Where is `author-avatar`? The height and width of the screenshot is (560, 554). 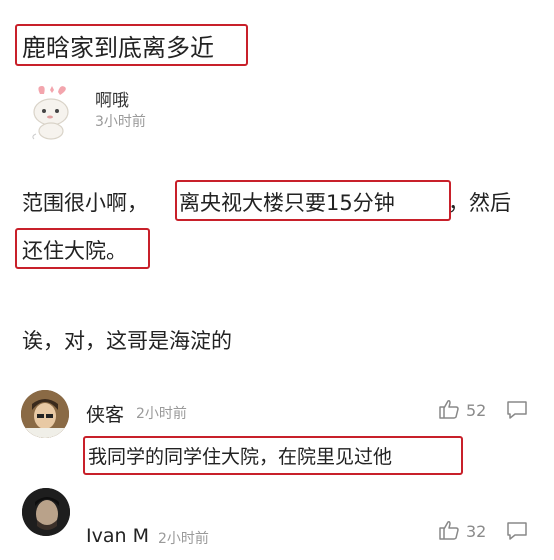
author-avatar is located at coordinates (50, 111).